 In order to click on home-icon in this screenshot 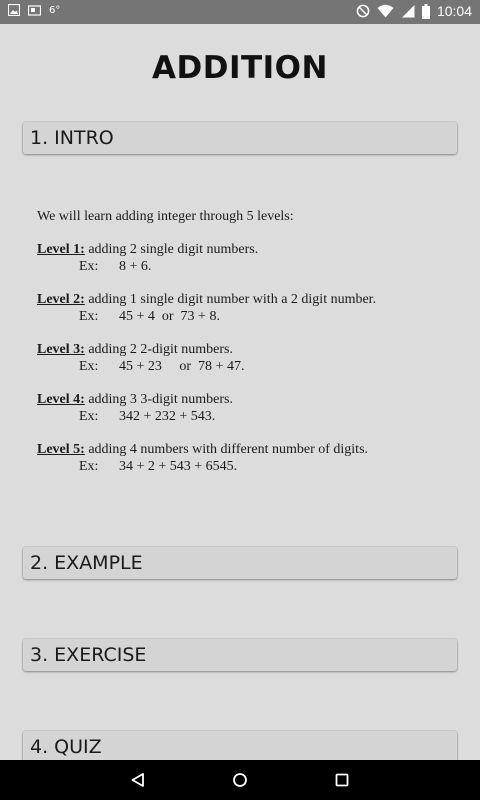, I will do `click(240, 780)`.